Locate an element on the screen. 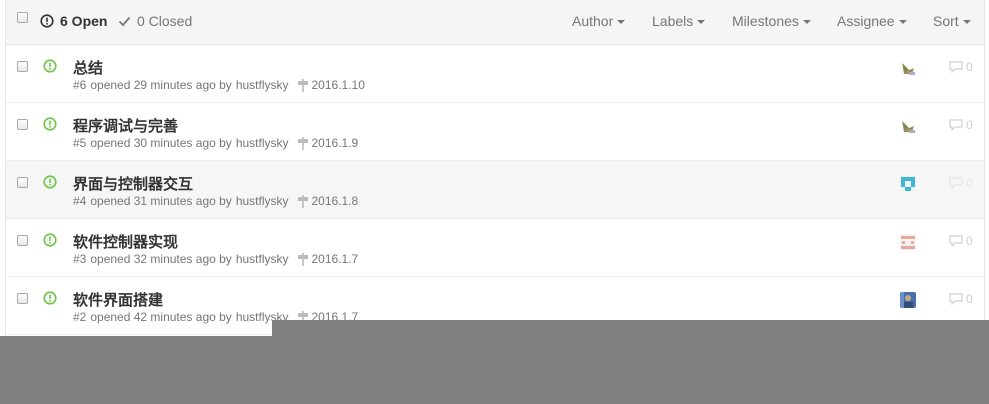  milestone-label: 2016.1.8 is located at coordinates (335, 201).